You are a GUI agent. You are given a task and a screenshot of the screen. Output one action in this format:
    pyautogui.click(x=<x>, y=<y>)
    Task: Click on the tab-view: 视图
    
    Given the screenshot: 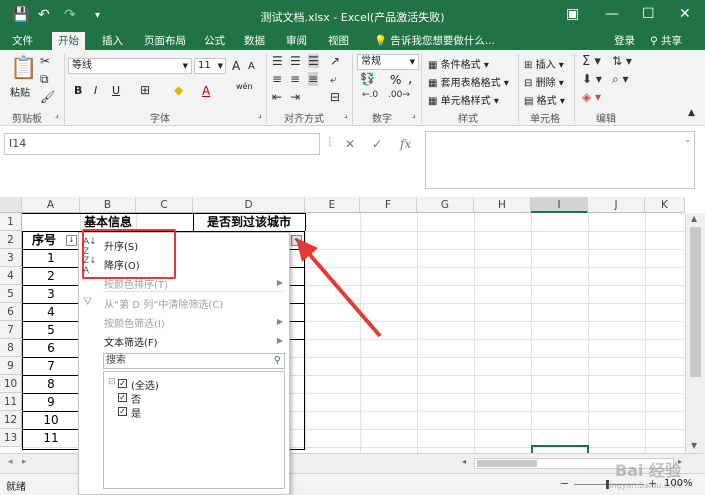 What is the action you would take?
    pyautogui.click(x=338, y=41)
    